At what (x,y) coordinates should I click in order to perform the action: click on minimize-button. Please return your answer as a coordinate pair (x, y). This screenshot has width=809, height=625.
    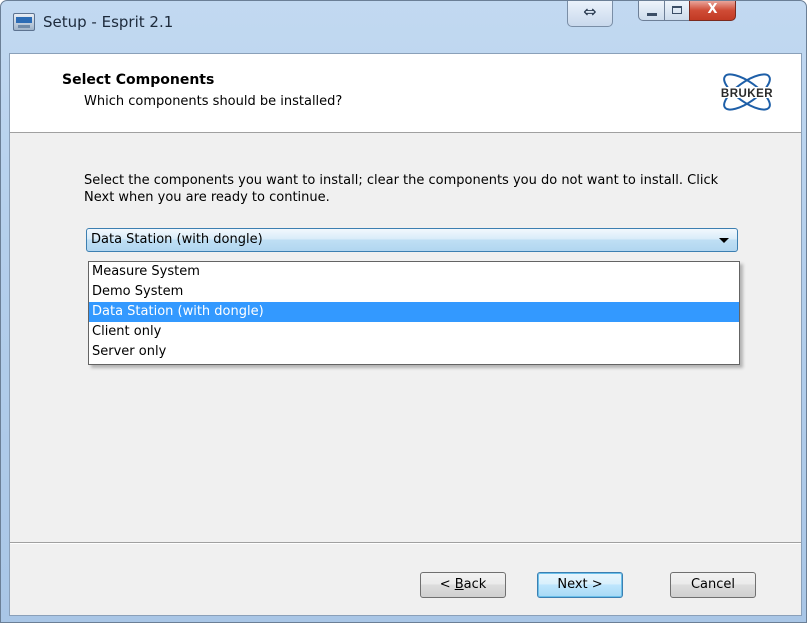
    Looking at the image, I should click on (651, 11).